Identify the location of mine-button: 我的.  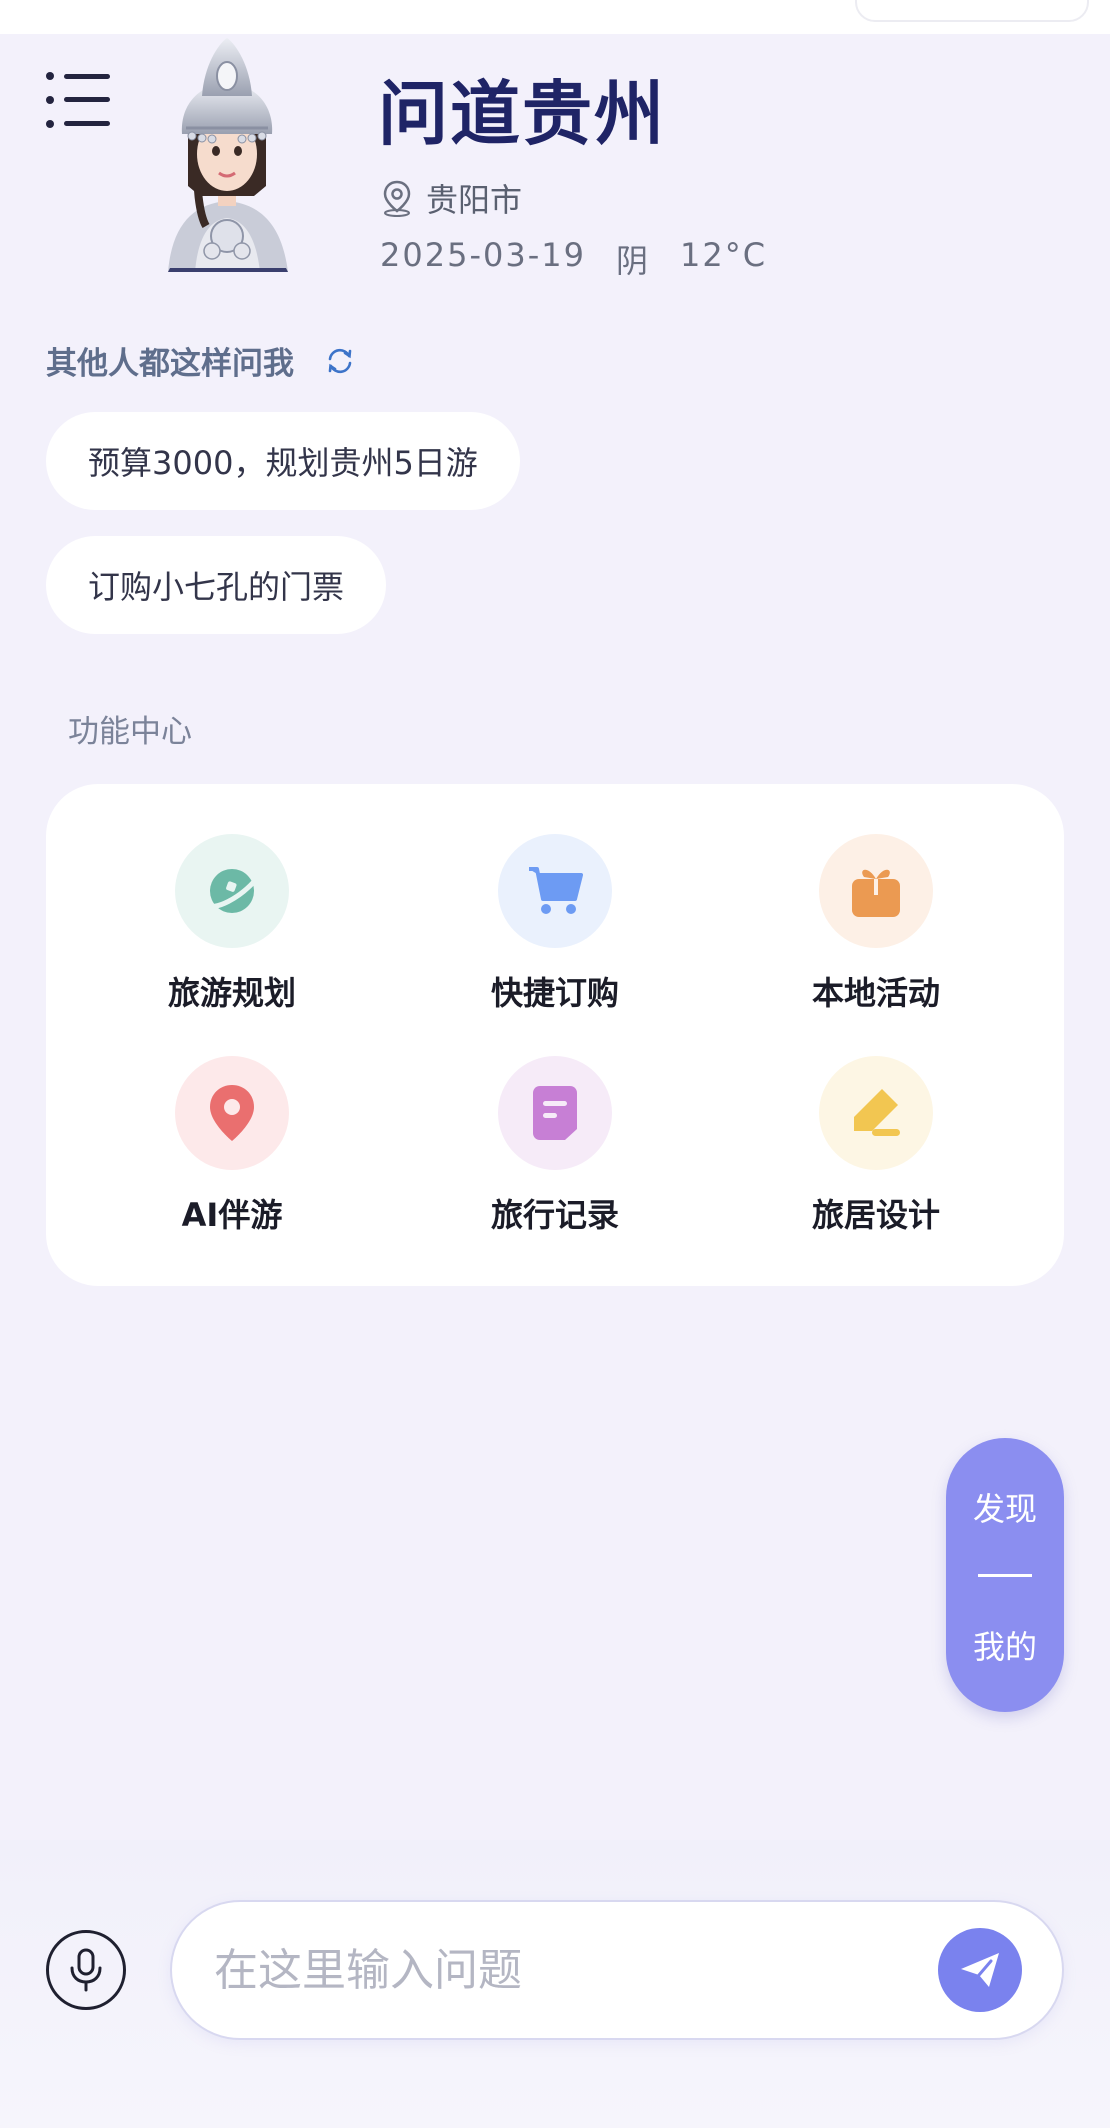
(1005, 1645).